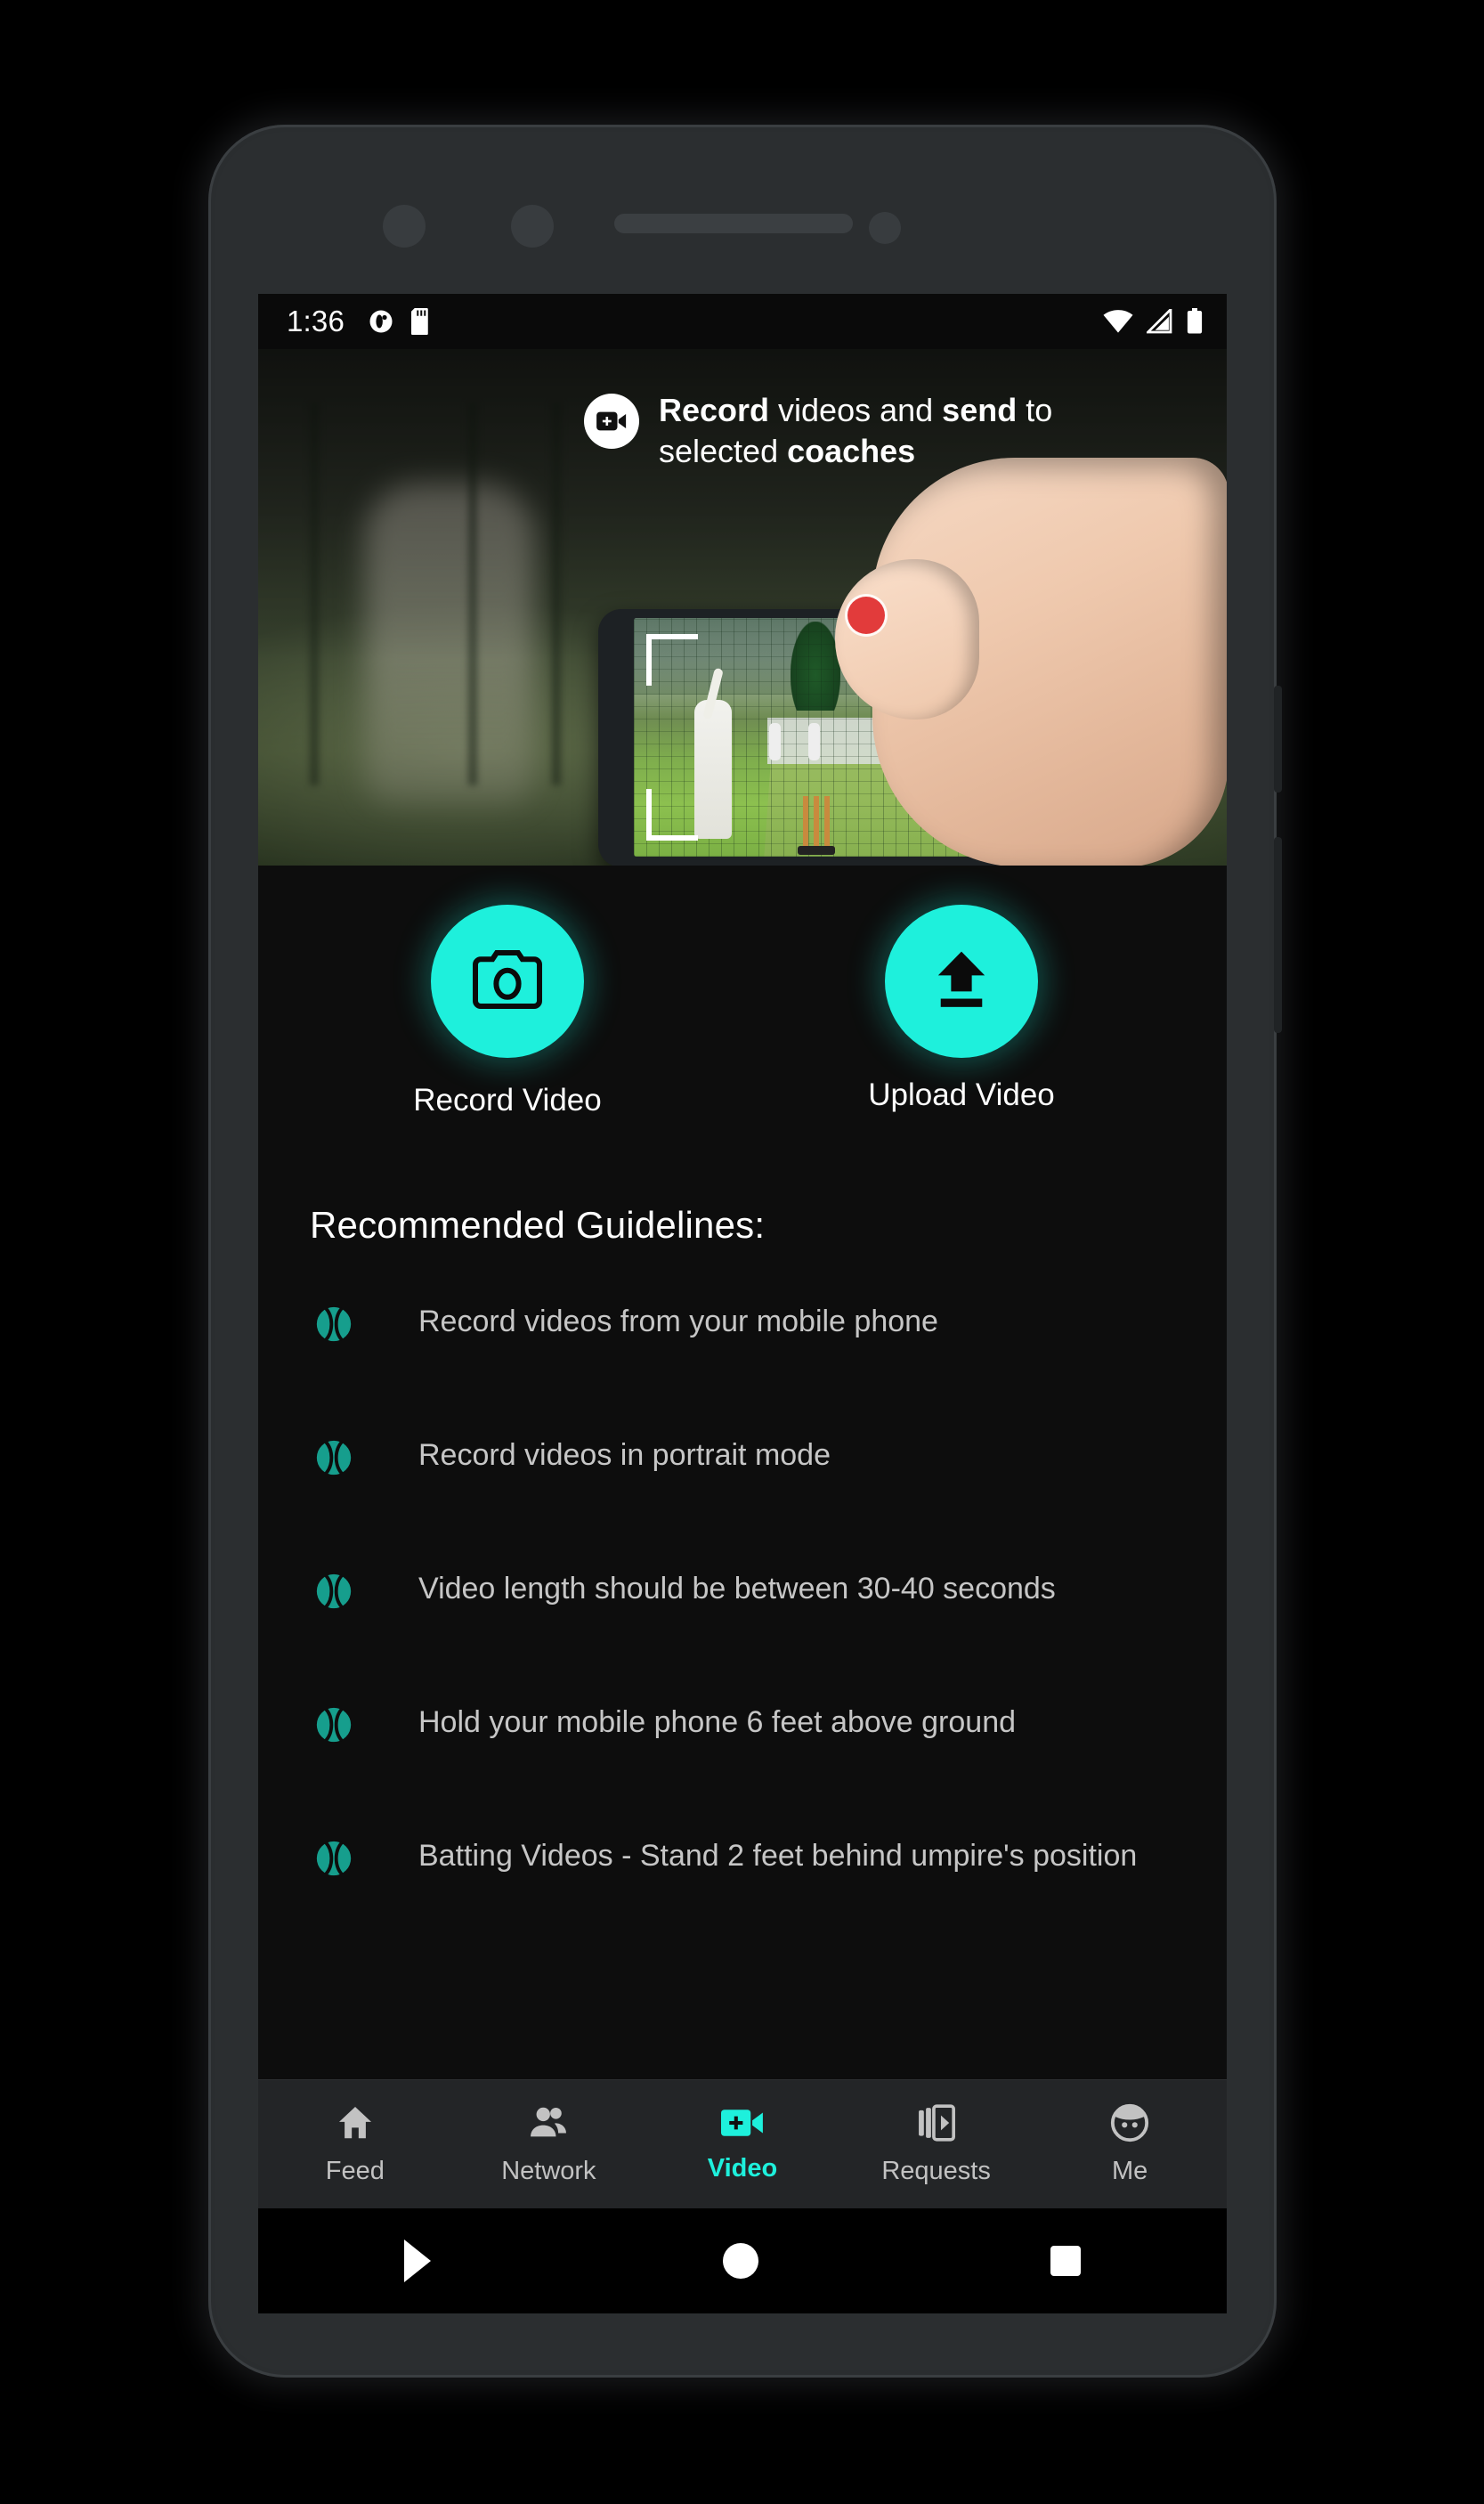 Image resolution: width=1484 pixels, height=2504 pixels. What do you see at coordinates (381, 321) in the screenshot?
I see `app-notification-icon` at bounding box center [381, 321].